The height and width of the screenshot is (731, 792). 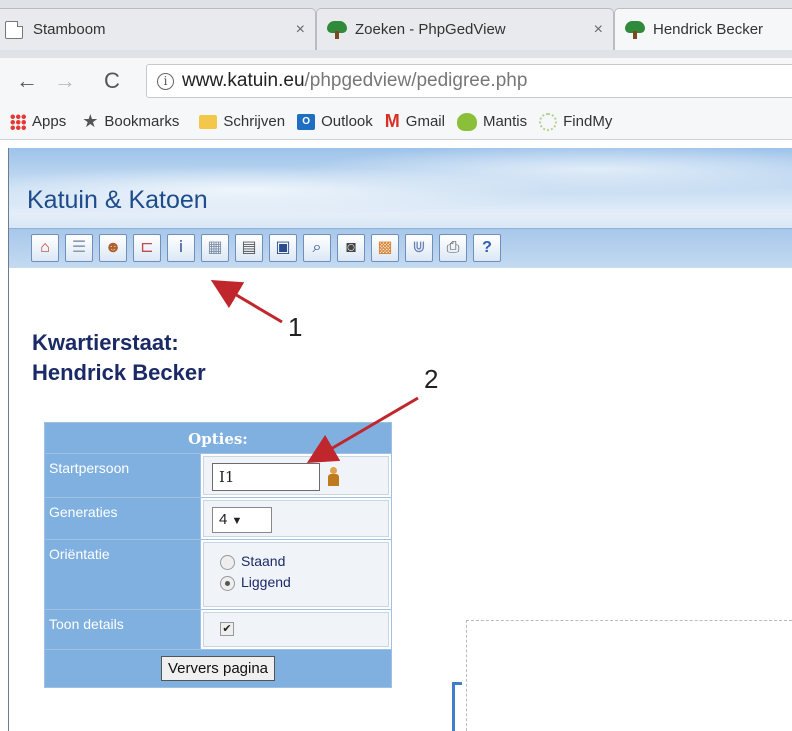 What do you see at coordinates (69, 29) in the screenshot?
I see `tab-title: Stamboom` at bounding box center [69, 29].